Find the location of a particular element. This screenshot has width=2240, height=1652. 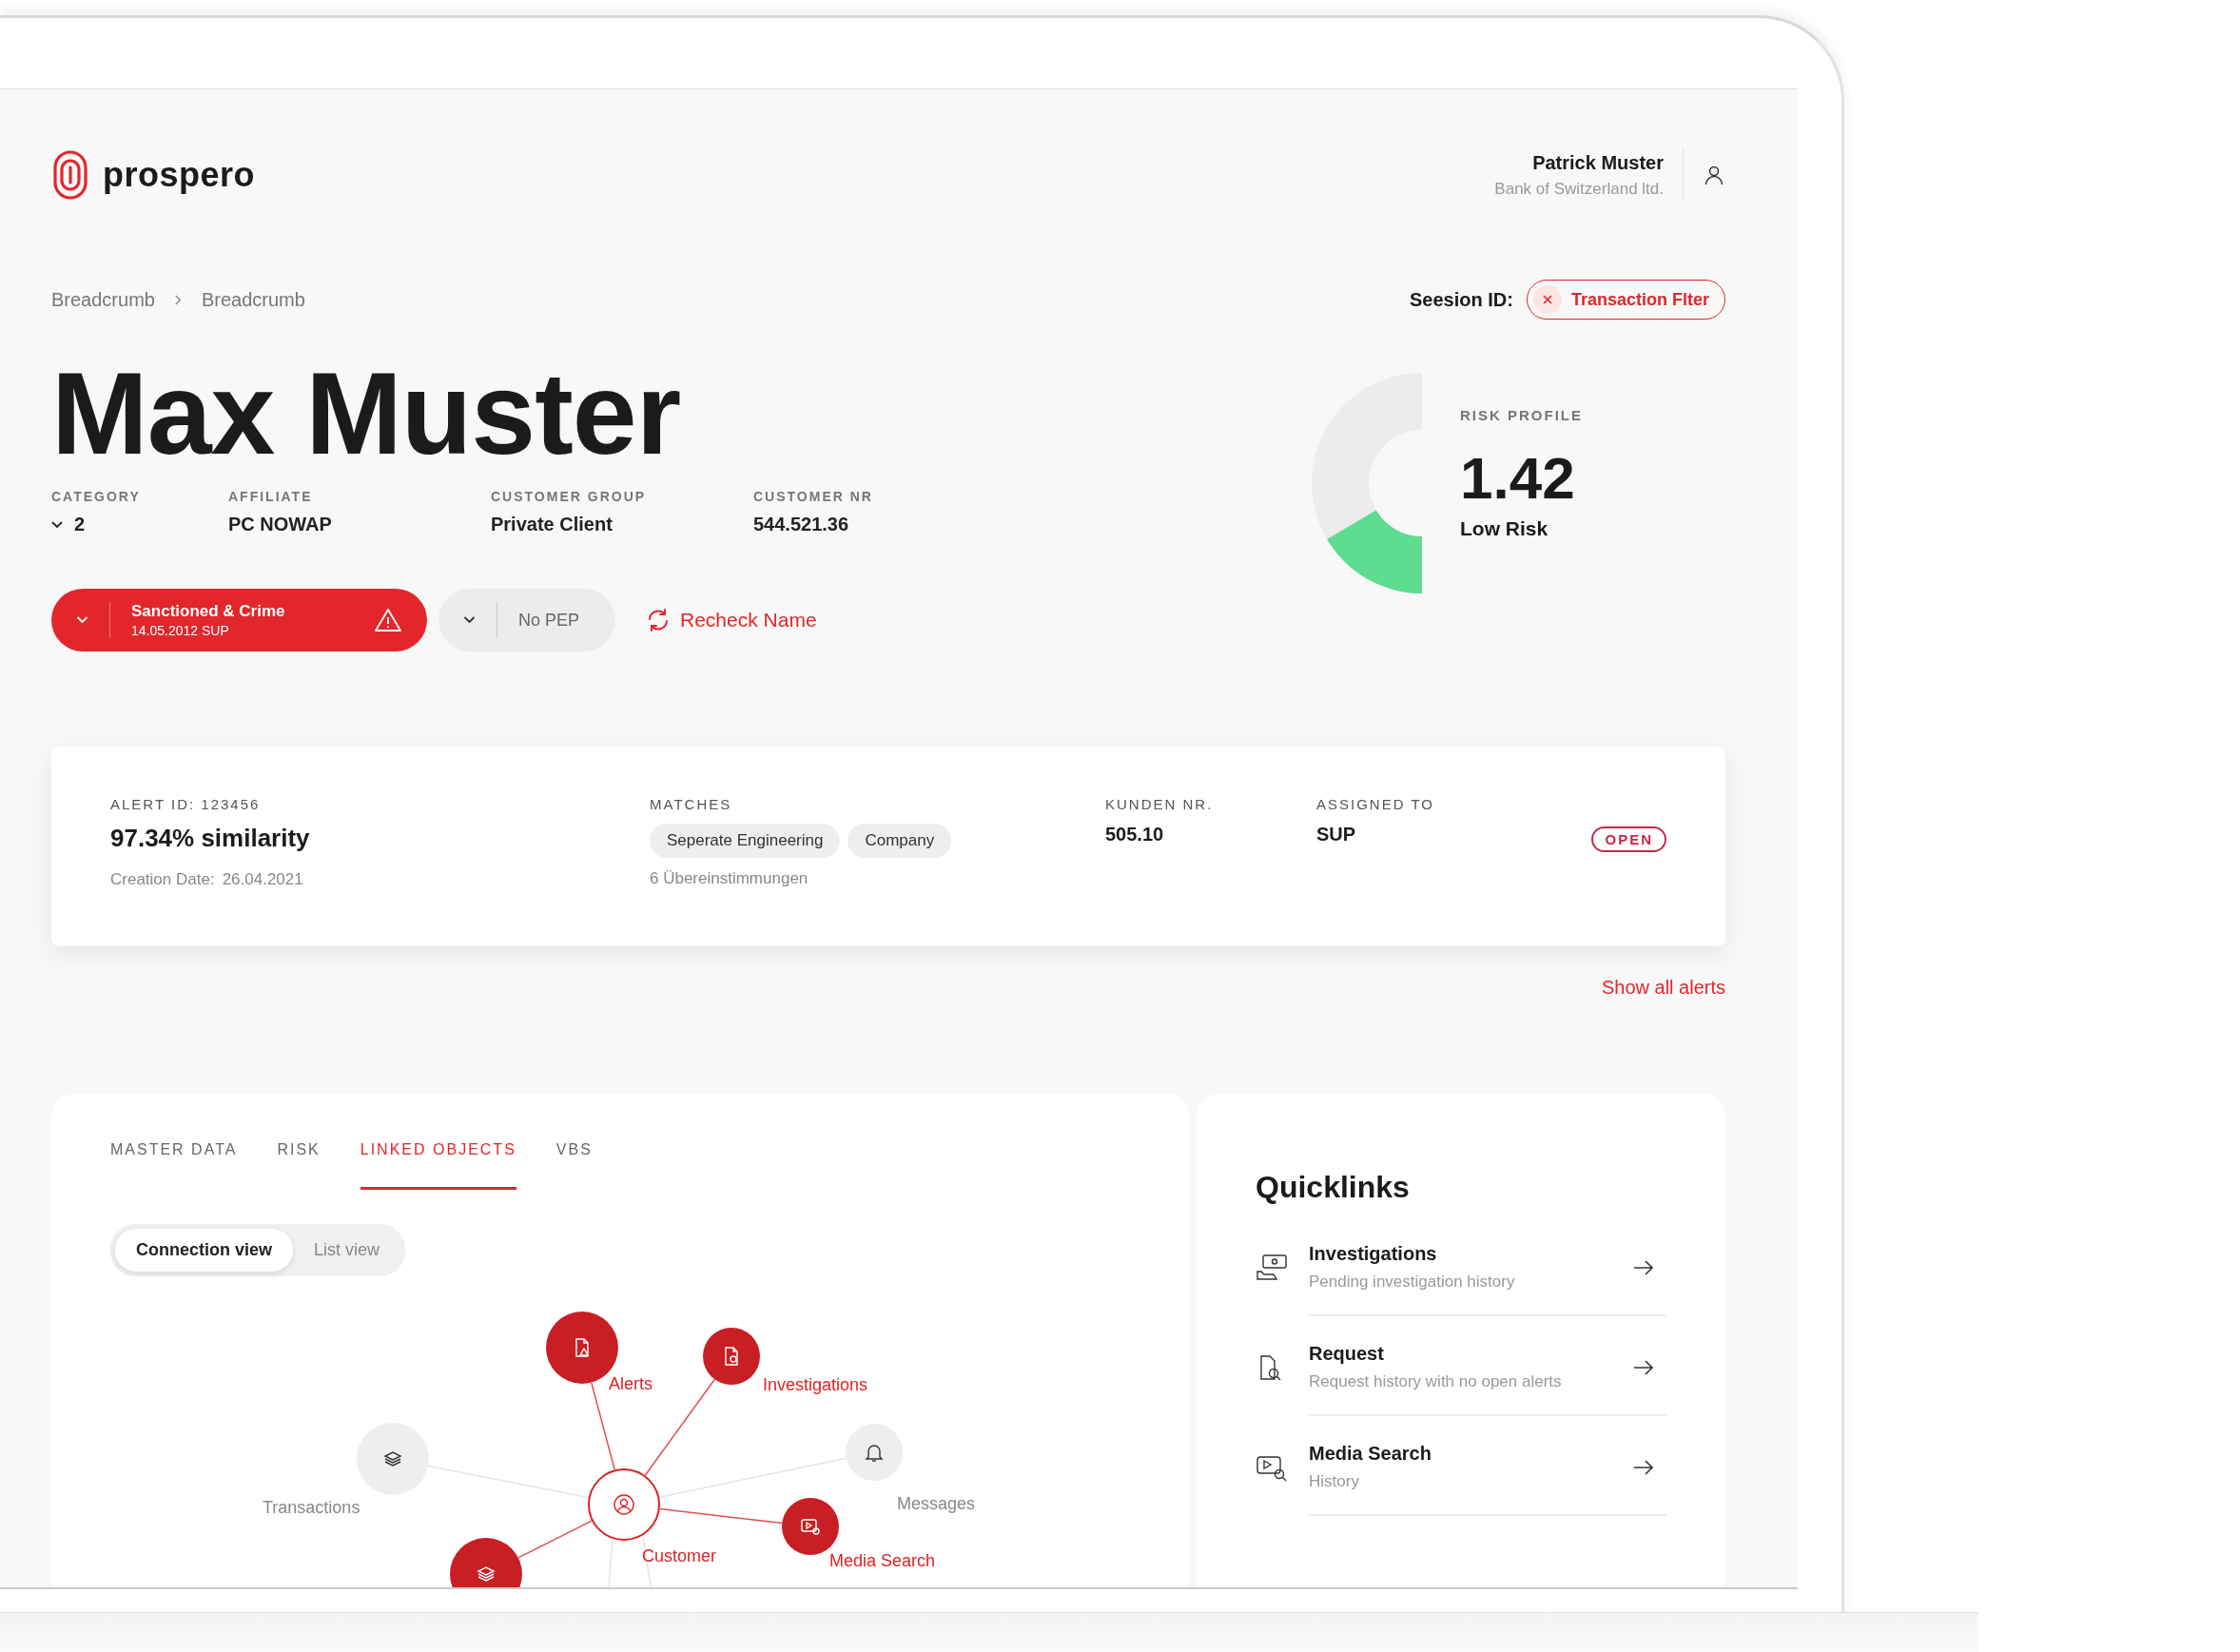

node-label: Investigations is located at coordinates (816, 1385).